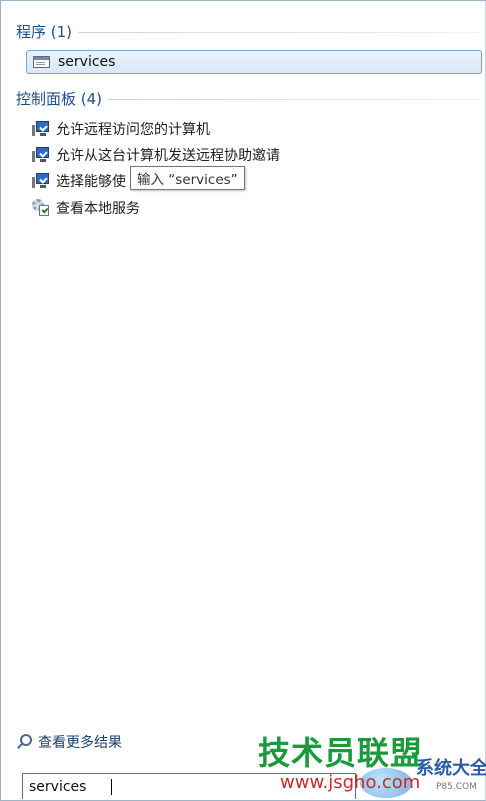 This screenshot has width=486, height=801. What do you see at coordinates (44, 31) in the screenshot?
I see `programs-group-title: 程序 (1)` at bounding box center [44, 31].